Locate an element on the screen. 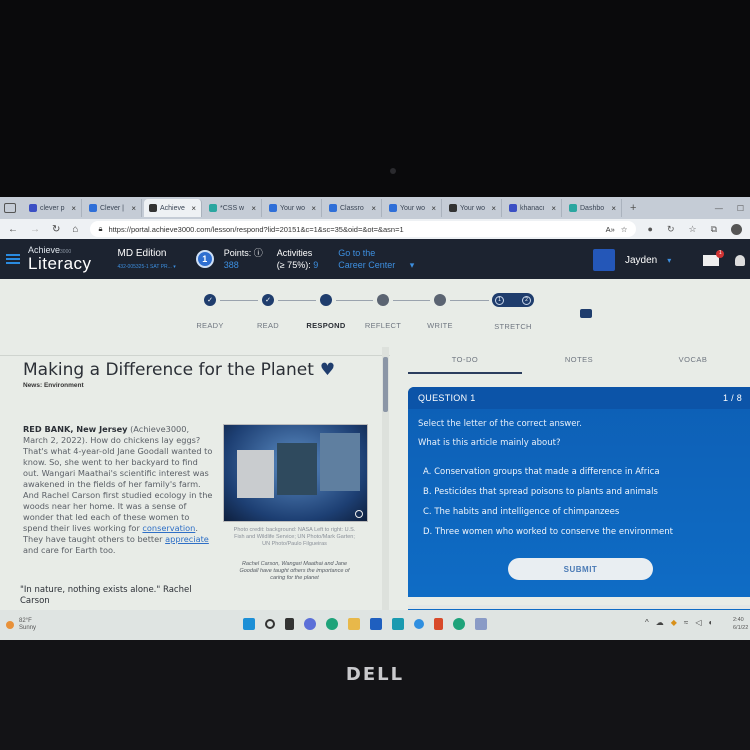 The image size is (750, 750). question-instruction: Select the letter of the correct answer. is located at coordinates (500, 424).